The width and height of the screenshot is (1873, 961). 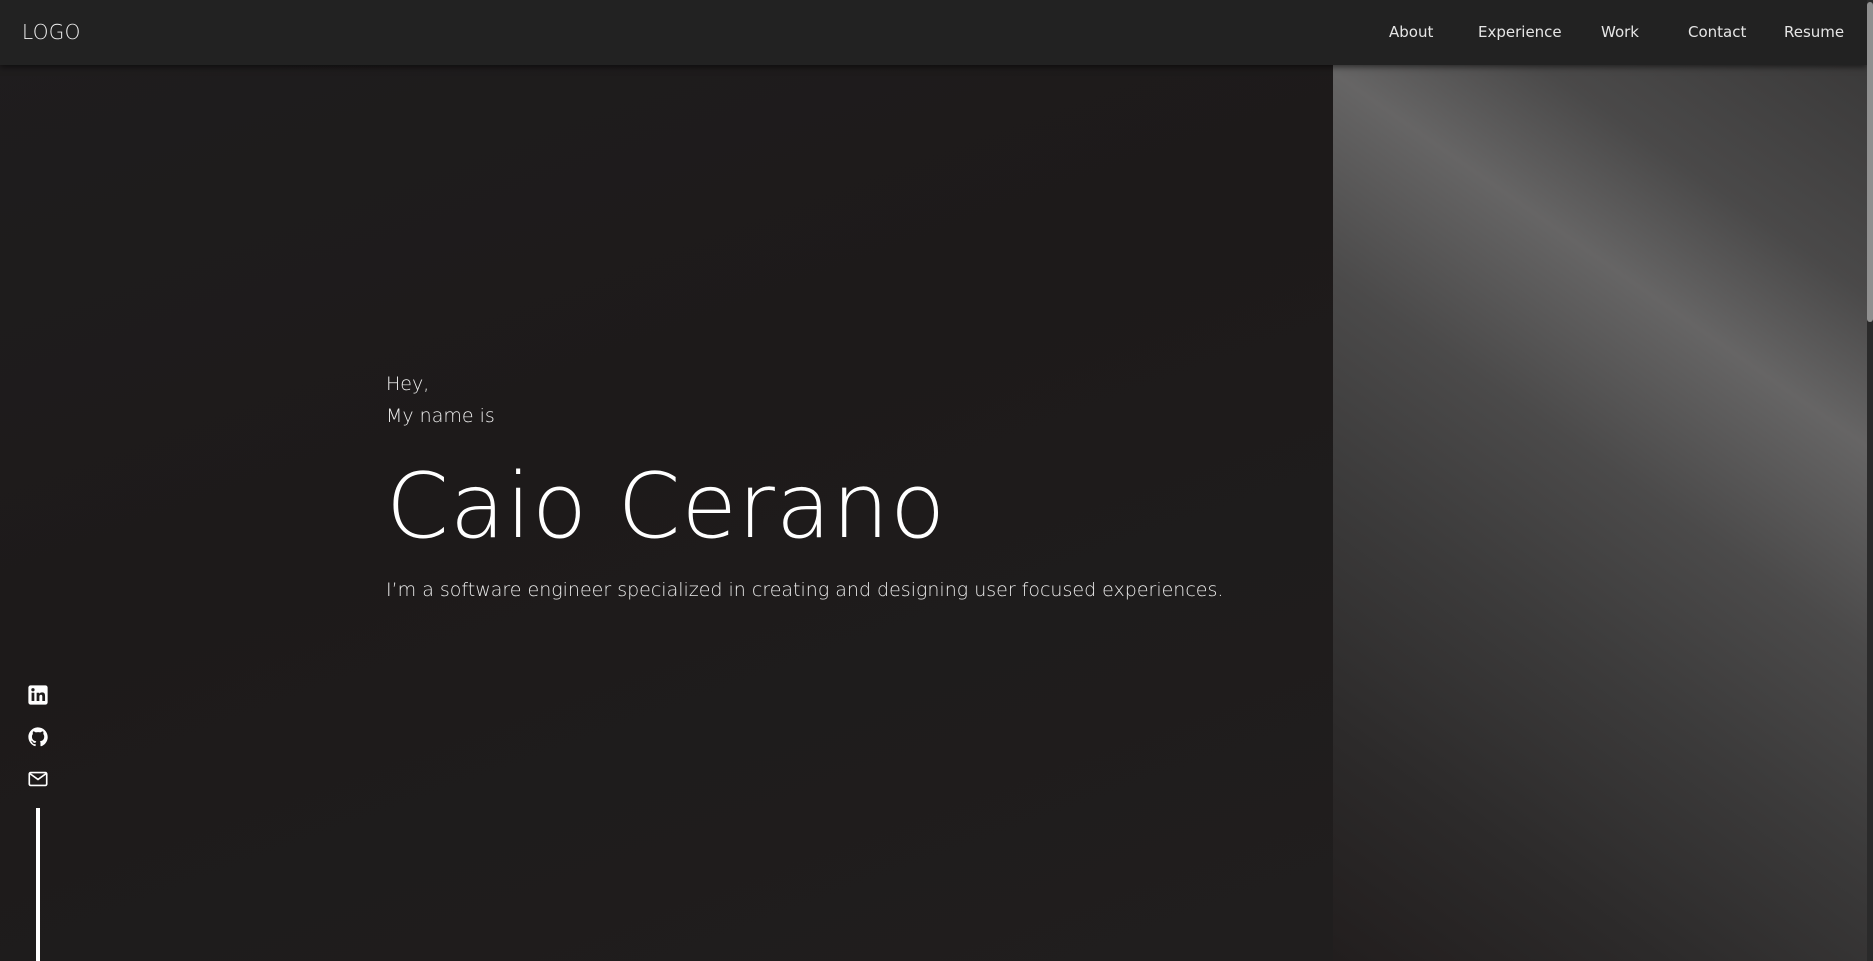 I want to click on github-icon, so click(x=38, y=737).